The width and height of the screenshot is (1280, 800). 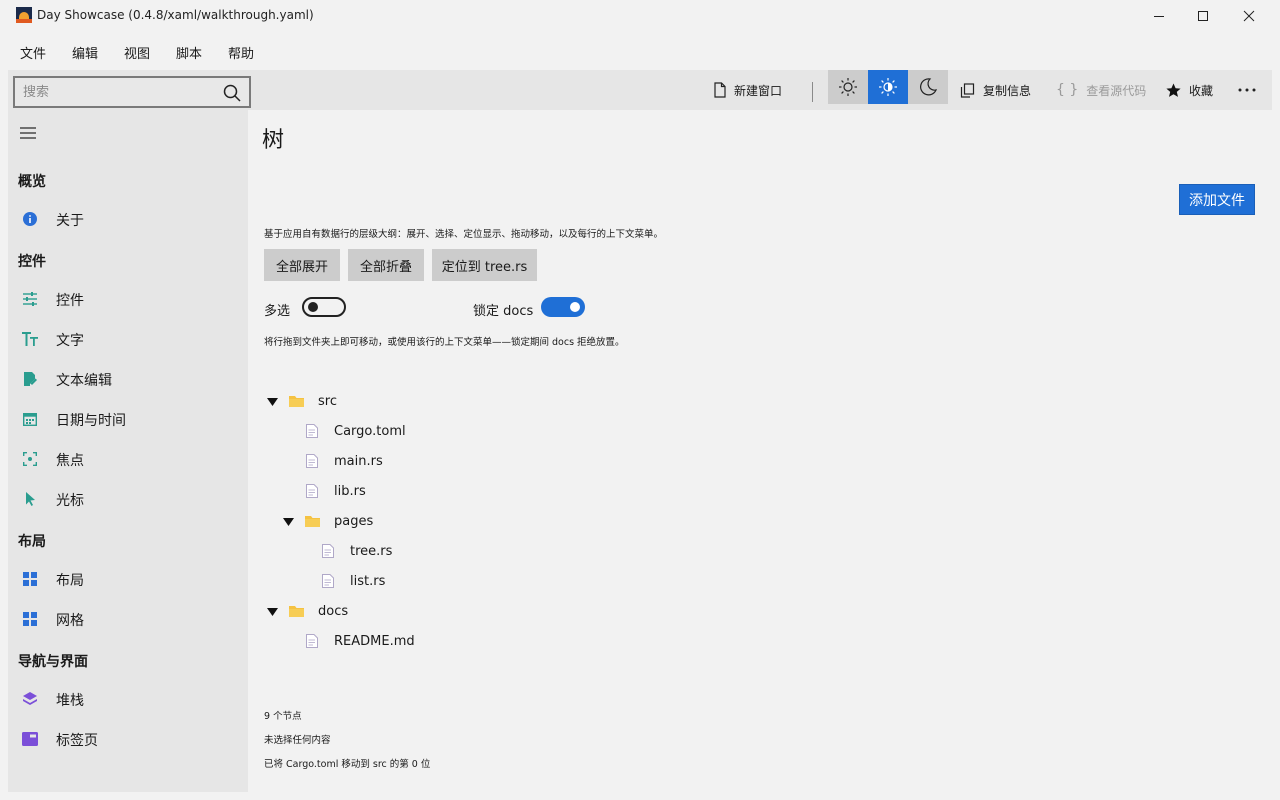 What do you see at coordinates (720, 90) in the screenshot?
I see `document-icon` at bounding box center [720, 90].